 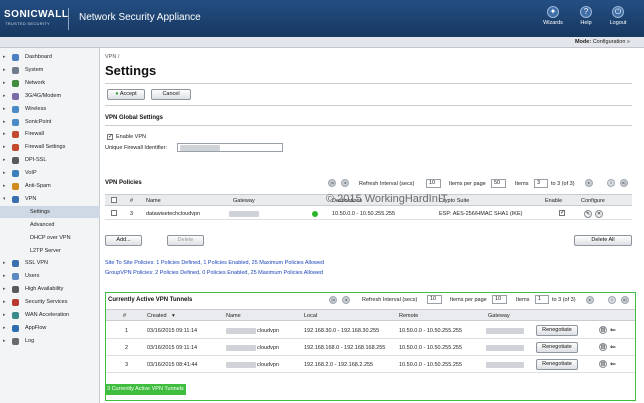 I want to click on items-per-page-input: 10, so click(x=499, y=299).